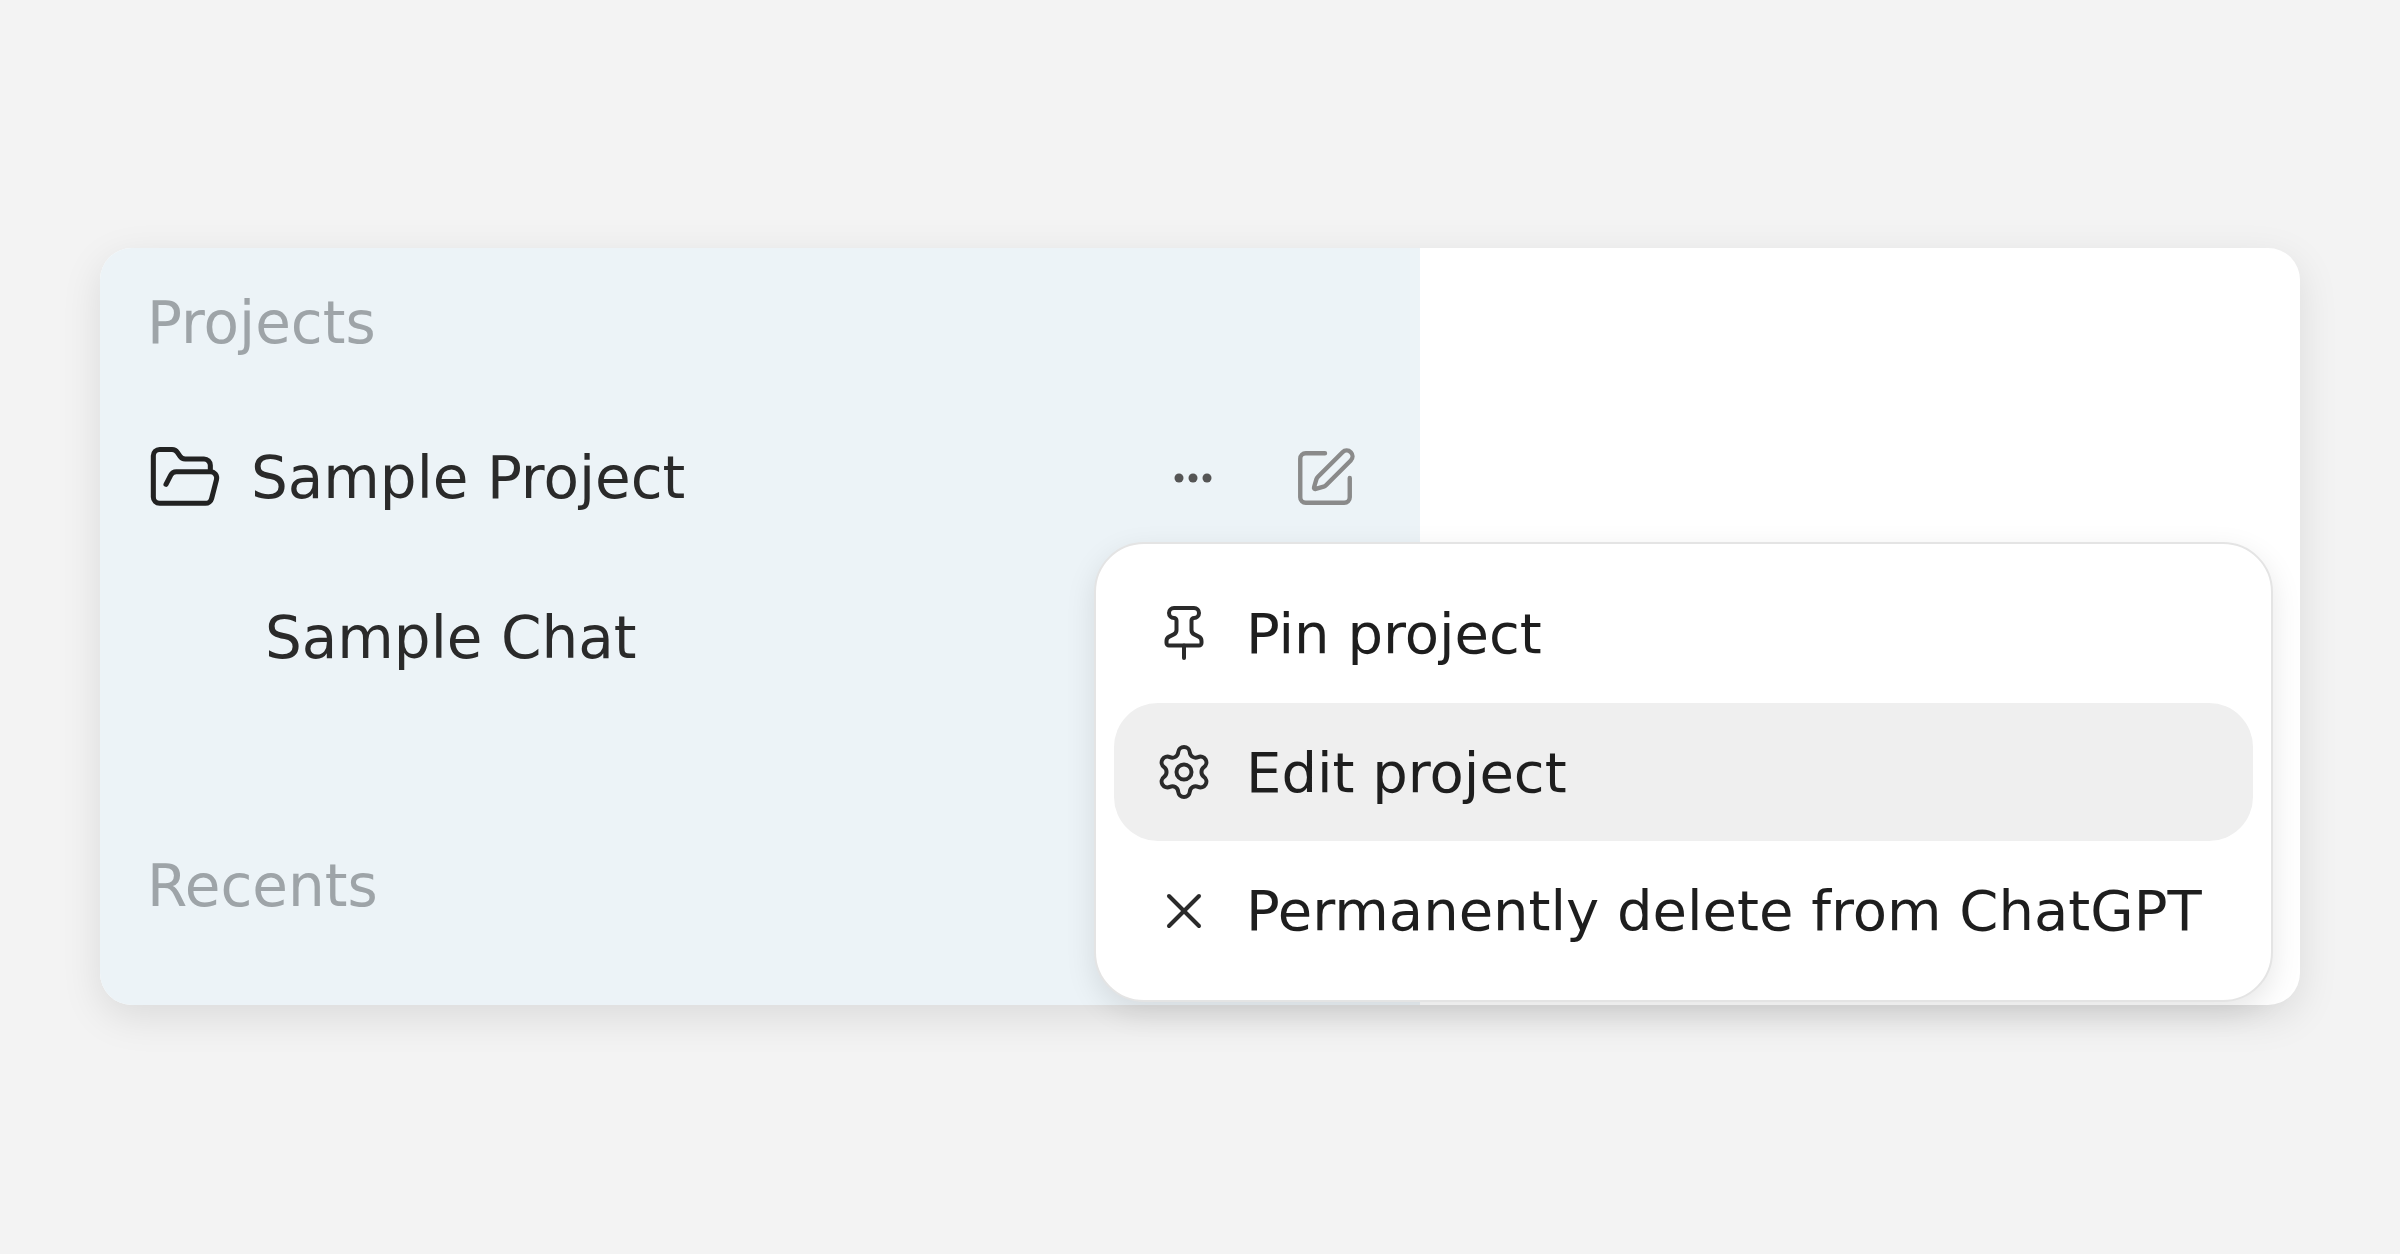 This screenshot has width=2400, height=1254. What do you see at coordinates (1683, 633) in the screenshot?
I see `menu-item: Pin project` at bounding box center [1683, 633].